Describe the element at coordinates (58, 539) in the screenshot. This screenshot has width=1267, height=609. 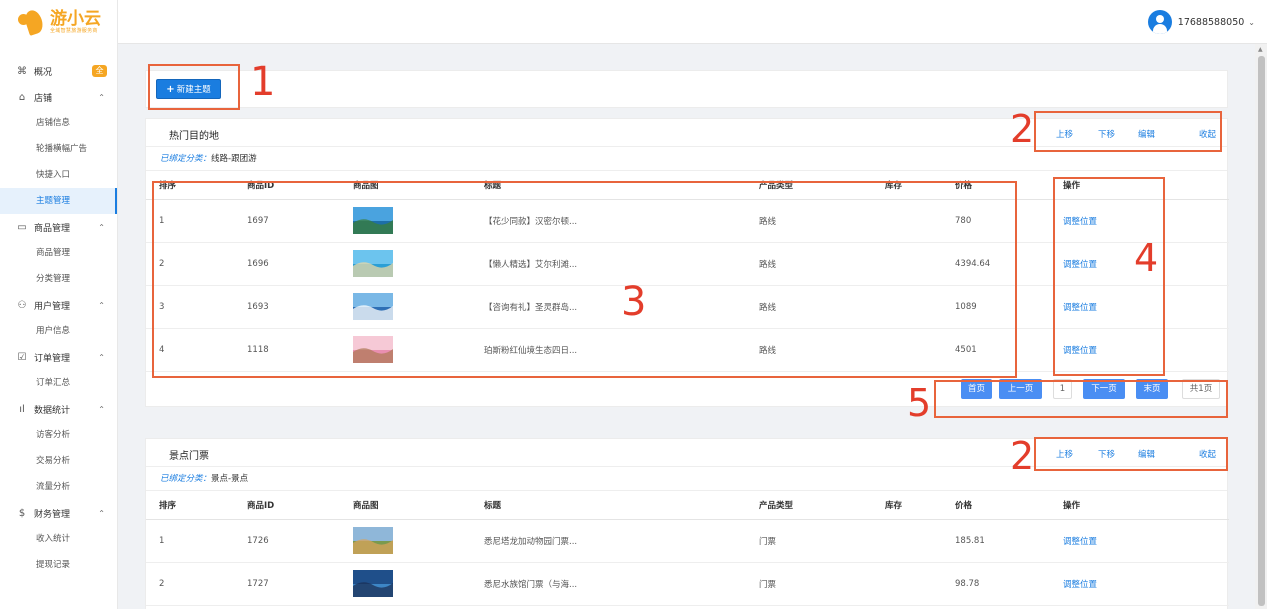
I see `sidebar-item: 收入统计` at that location.